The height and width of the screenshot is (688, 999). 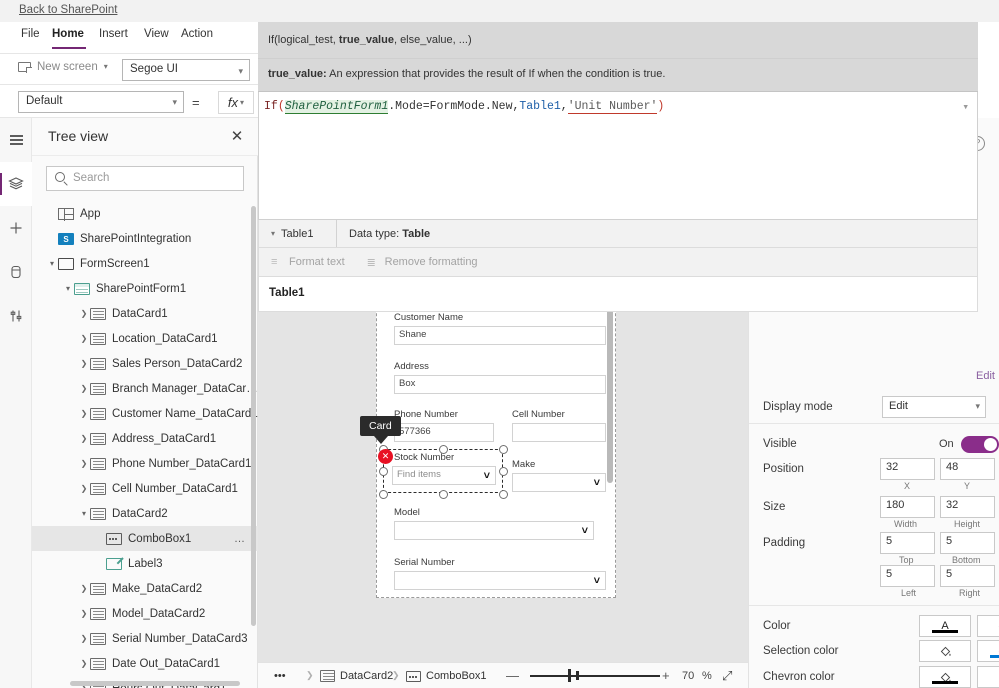 What do you see at coordinates (145, 613) in the screenshot?
I see `tree-node-model-datacard2: ❯ Model_DataCard2` at bounding box center [145, 613].